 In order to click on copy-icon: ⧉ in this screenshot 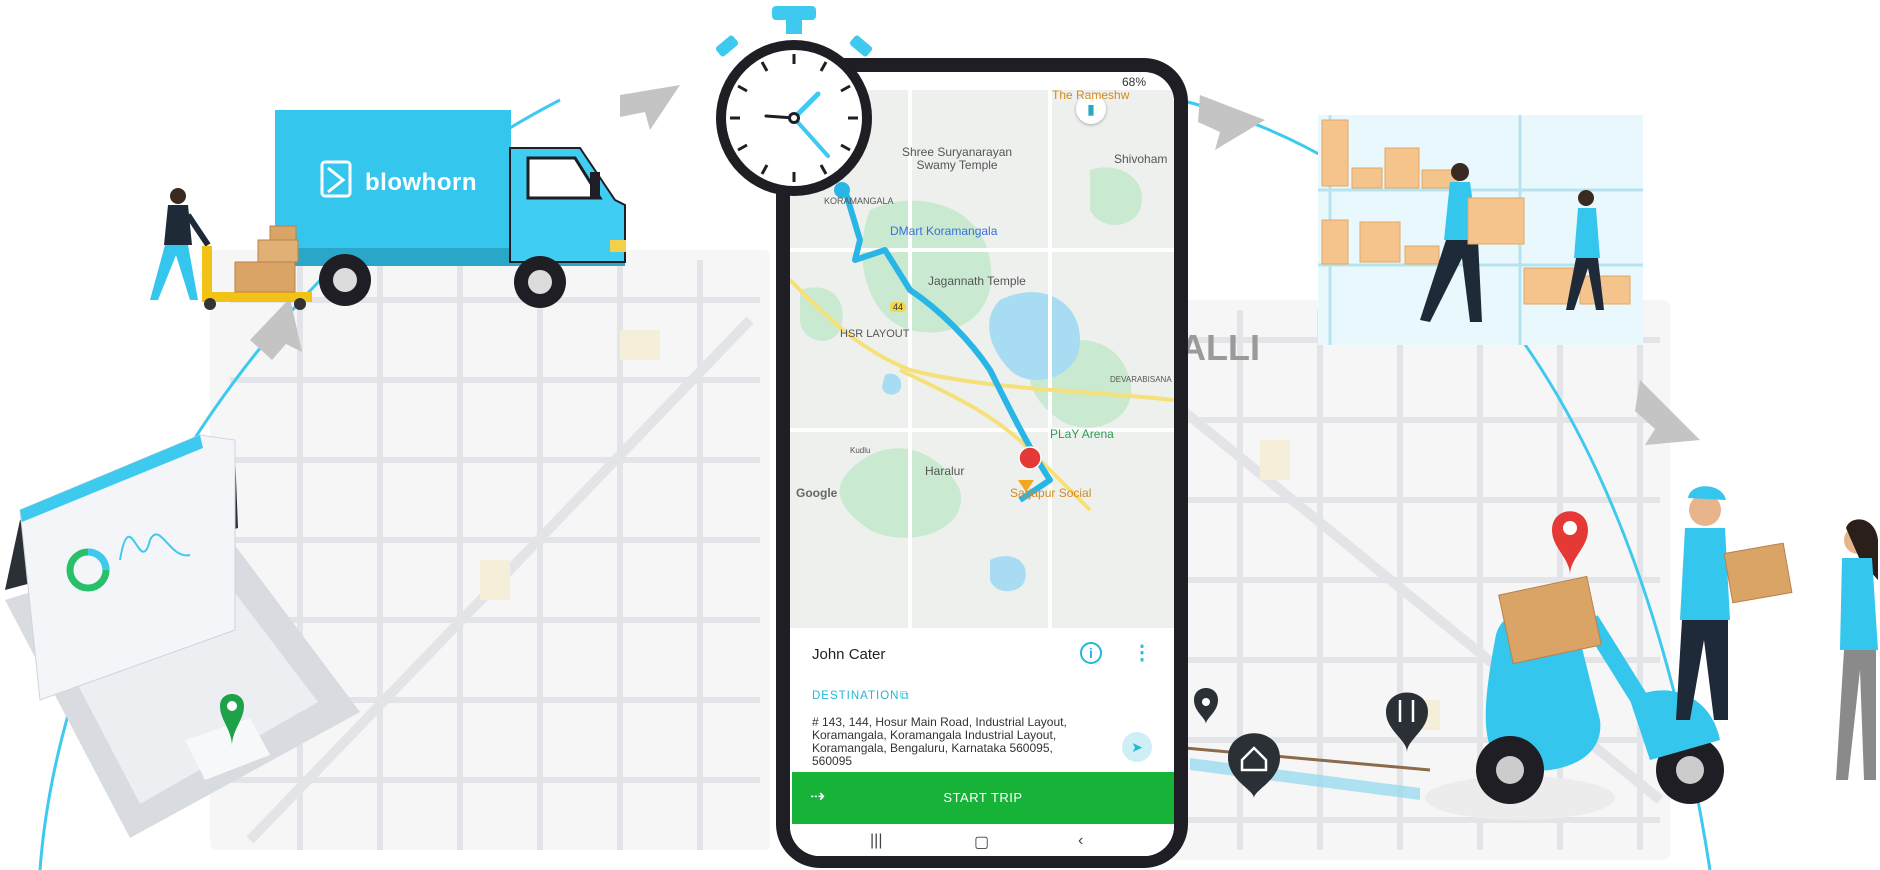, I will do `click(904, 695)`.